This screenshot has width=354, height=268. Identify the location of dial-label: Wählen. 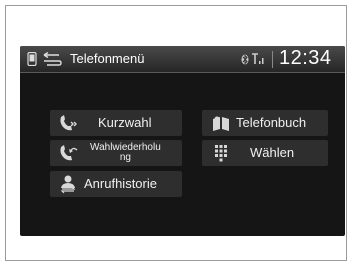
(272, 152).